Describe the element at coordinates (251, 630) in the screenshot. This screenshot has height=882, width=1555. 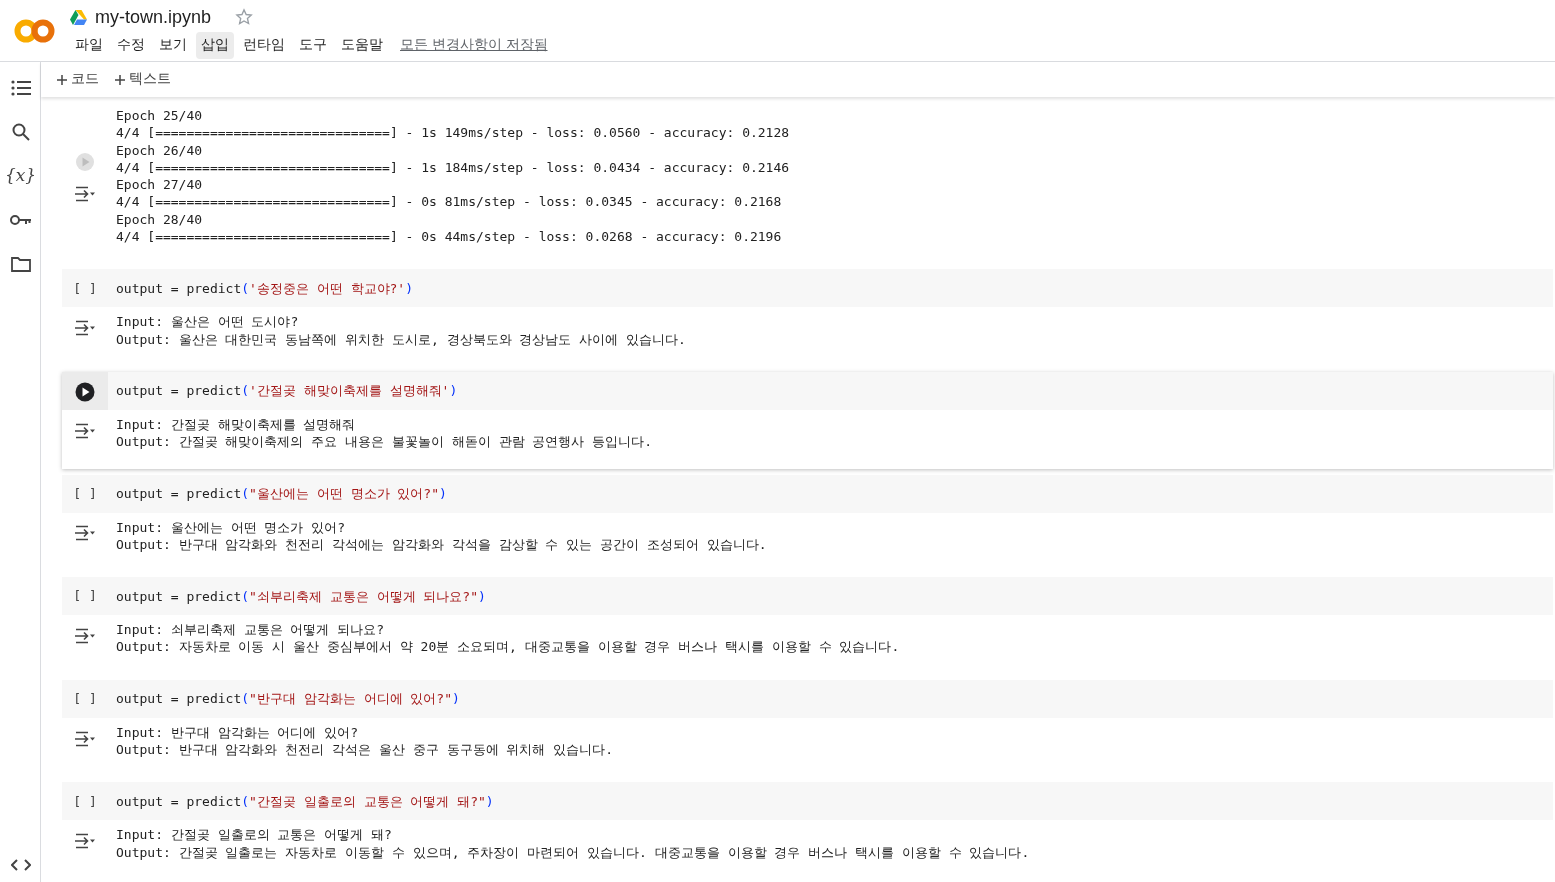
I see `output-line: Input: 쇠부리축제 교통은 어떻게 되나요?` at that location.